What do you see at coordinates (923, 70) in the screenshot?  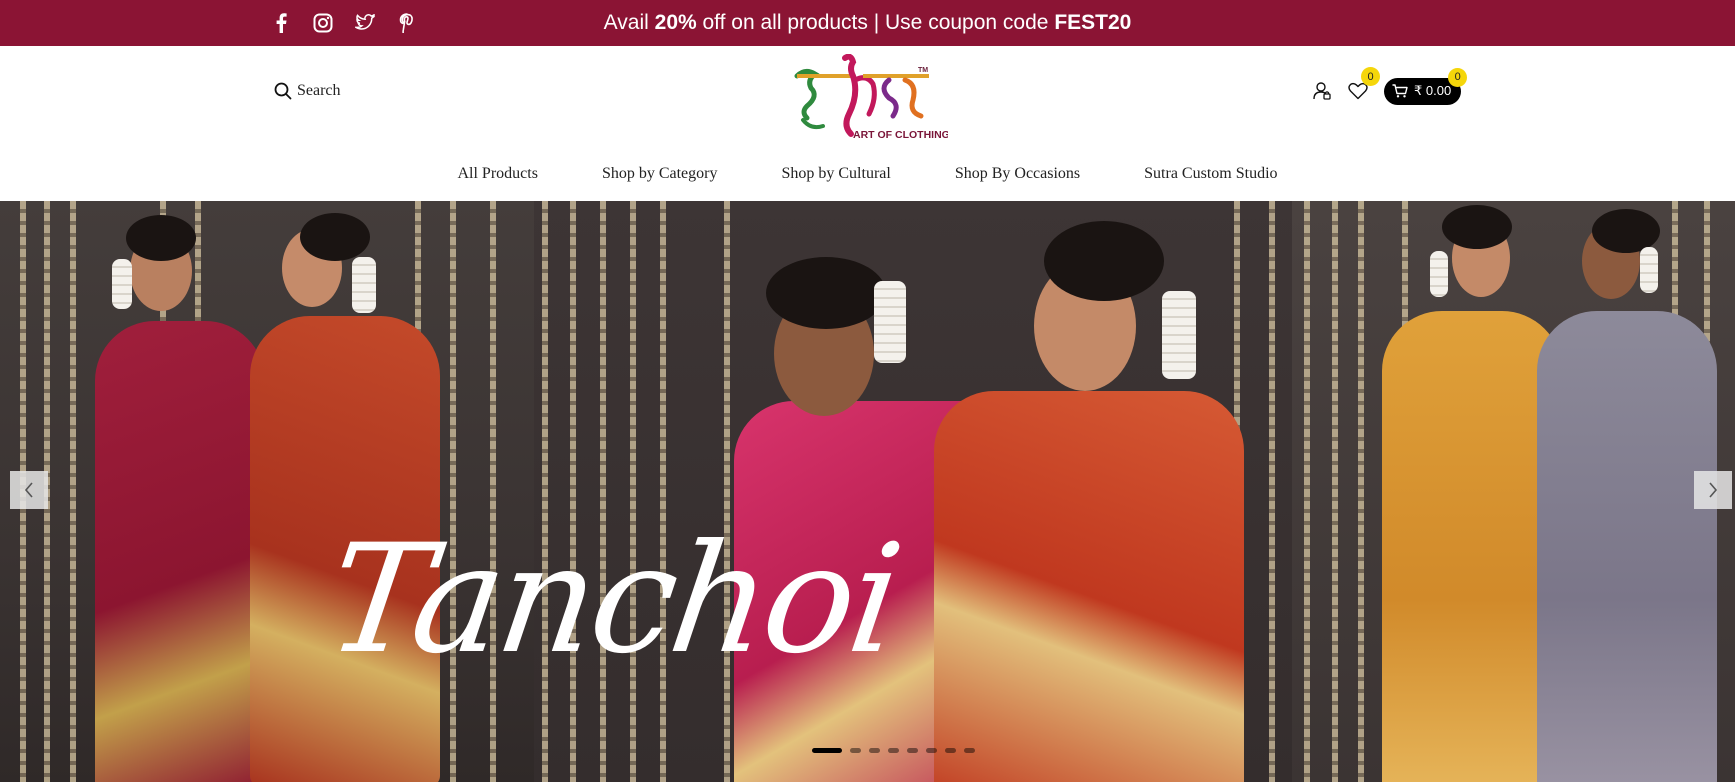 I see `logo-tm: TM` at bounding box center [923, 70].